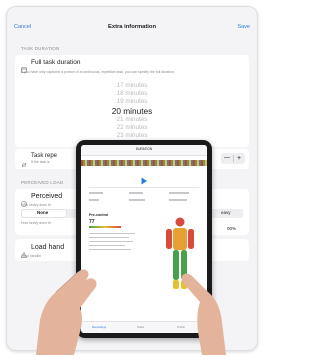 The height and width of the screenshot is (360, 320). I want to click on divider, so click(144, 187).